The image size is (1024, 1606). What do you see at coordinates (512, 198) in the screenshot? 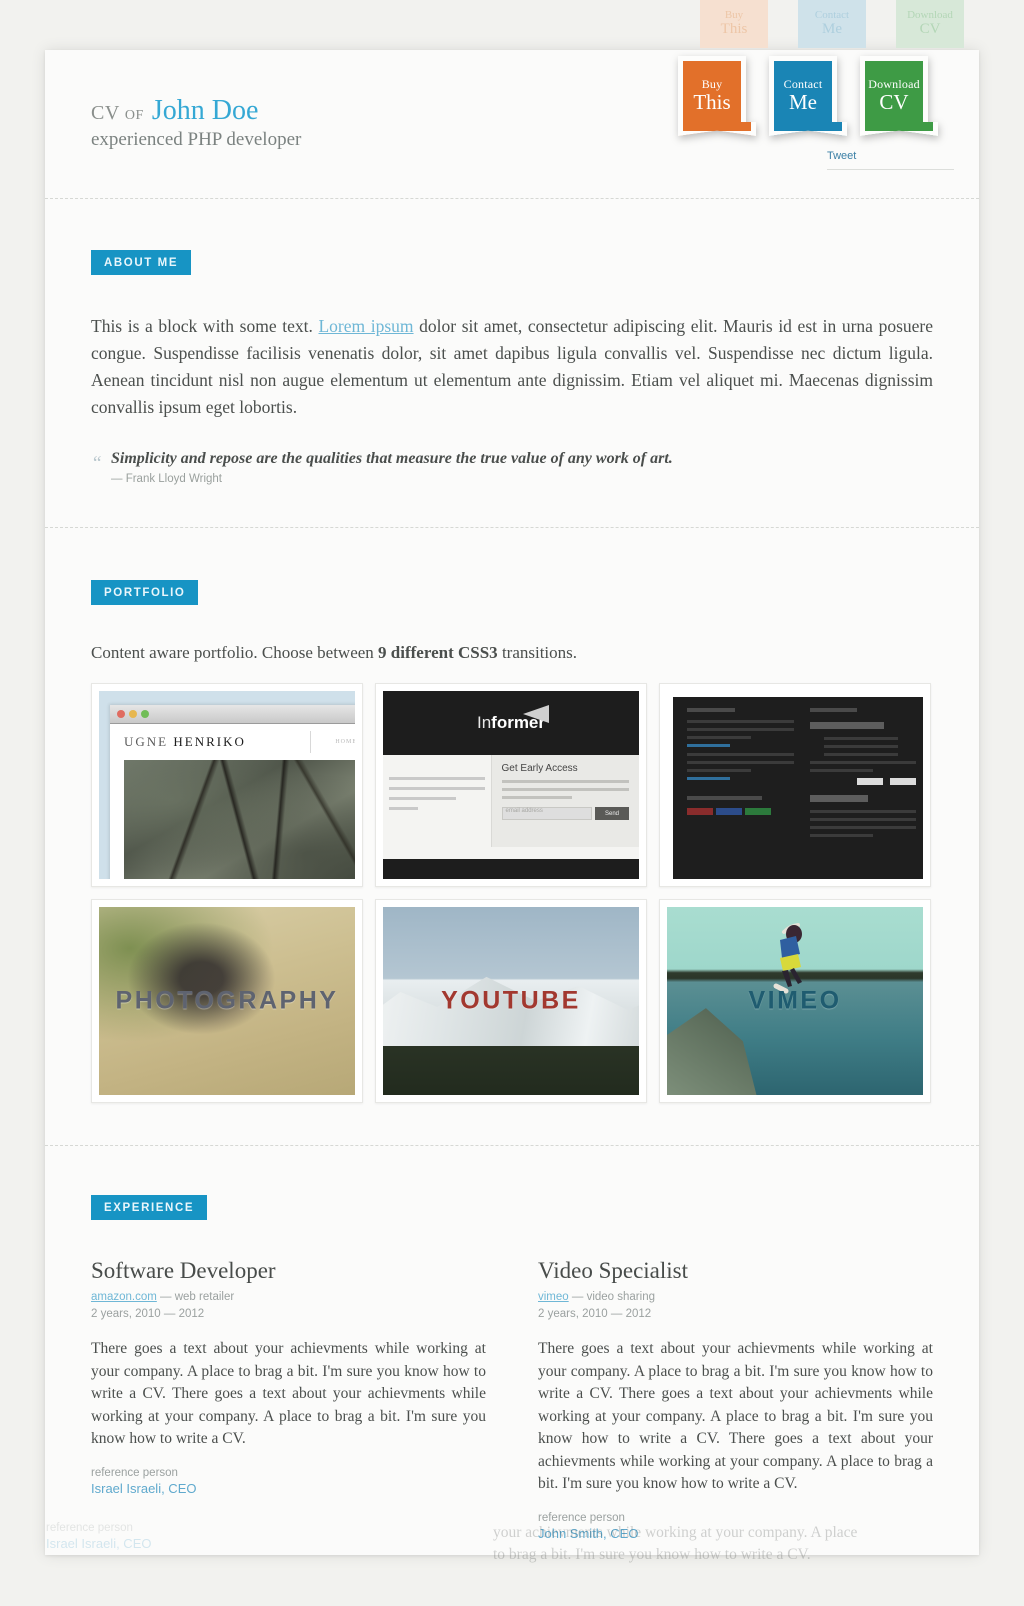
I see `divider-header` at bounding box center [512, 198].